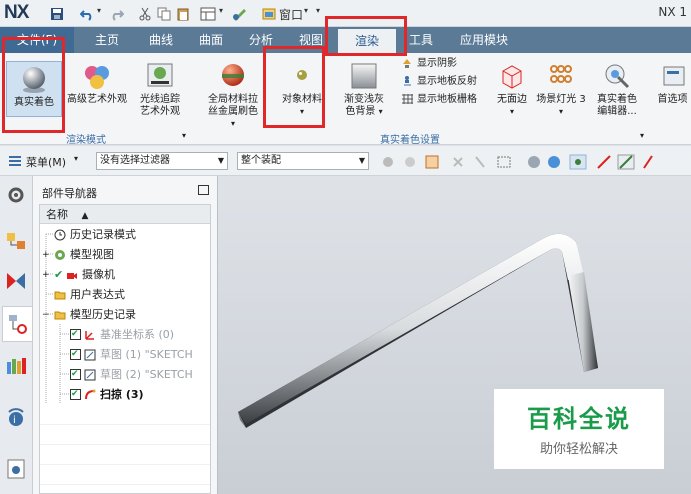 This screenshot has width=691, height=494. I want to click on web-browser-icon: i, so click(16, 417).